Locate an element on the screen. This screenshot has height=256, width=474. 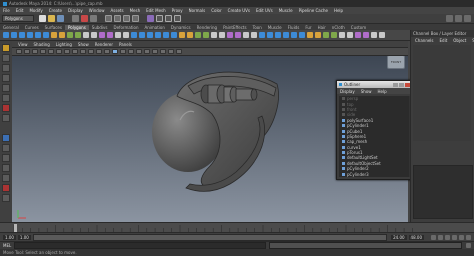
automatic-map-icon is located at coordinates (366, 35).